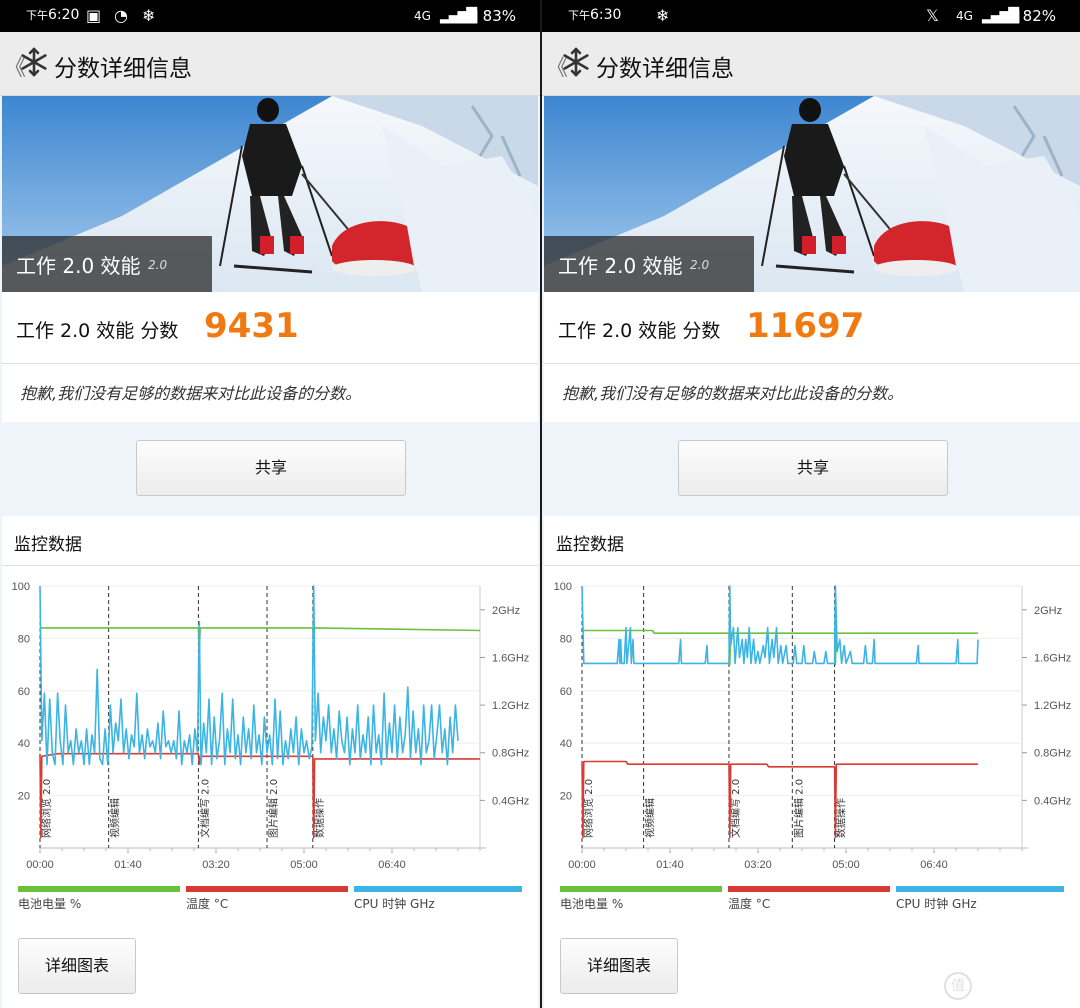  I want to click on status-time: 下午6:20, so click(53, 15).